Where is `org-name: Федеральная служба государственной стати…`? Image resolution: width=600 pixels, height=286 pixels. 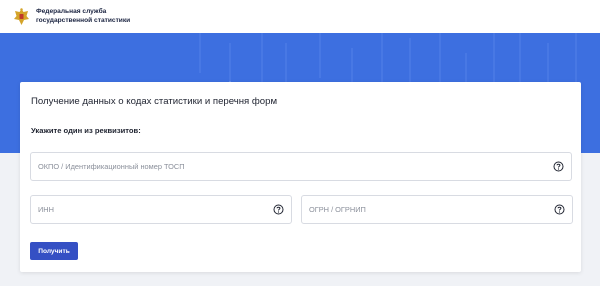
org-name: Федеральная служба государственной стати… is located at coordinates (83, 16).